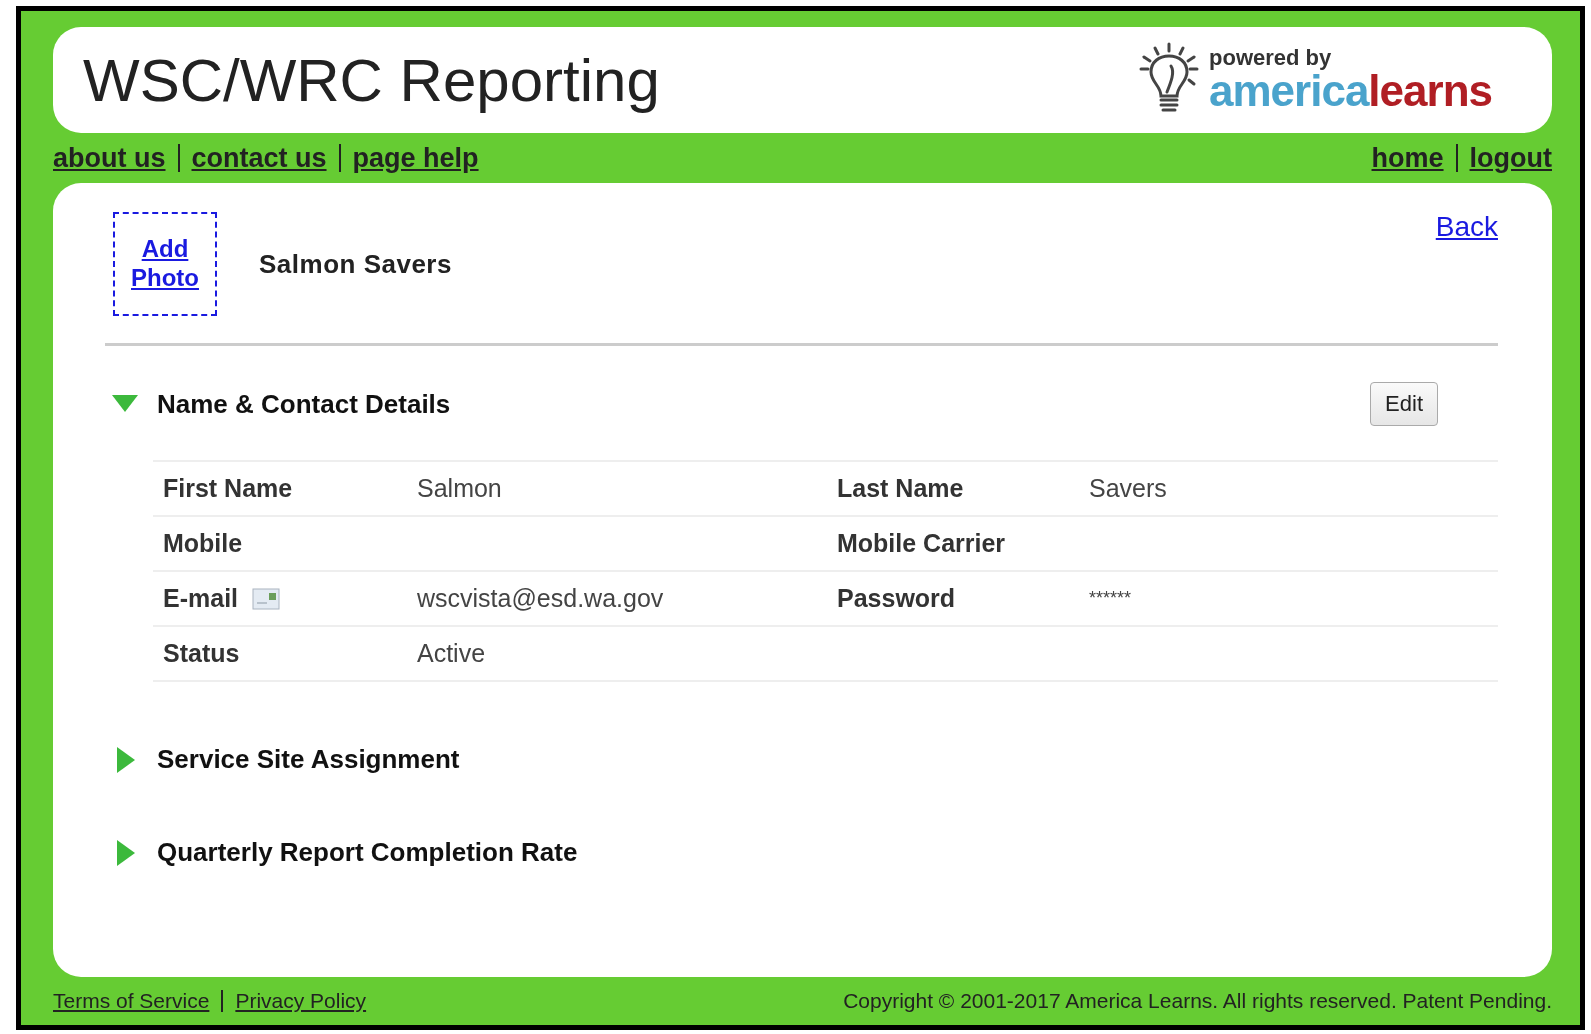 The image size is (1591, 1034). What do you see at coordinates (540, 598) in the screenshot?
I see `field-value: wscvista@esd.wa.gov` at bounding box center [540, 598].